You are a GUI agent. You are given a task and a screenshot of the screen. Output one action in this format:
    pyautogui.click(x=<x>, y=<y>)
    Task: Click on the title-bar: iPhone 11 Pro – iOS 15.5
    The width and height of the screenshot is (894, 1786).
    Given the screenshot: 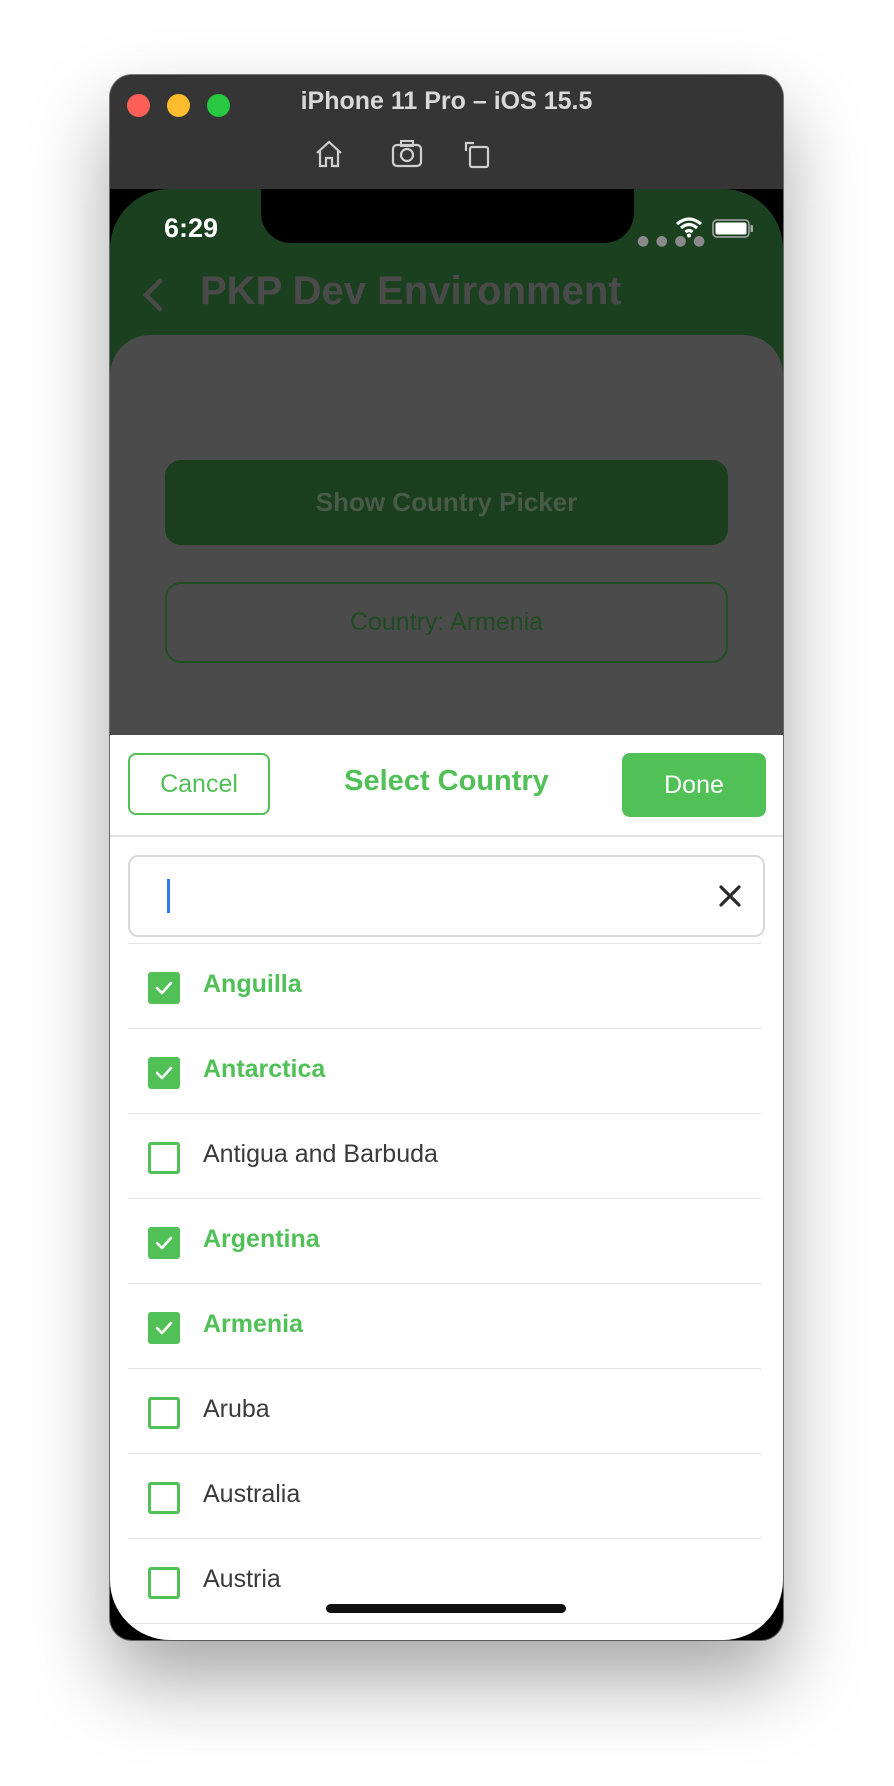 What is the action you would take?
    pyautogui.click(x=446, y=132)
    